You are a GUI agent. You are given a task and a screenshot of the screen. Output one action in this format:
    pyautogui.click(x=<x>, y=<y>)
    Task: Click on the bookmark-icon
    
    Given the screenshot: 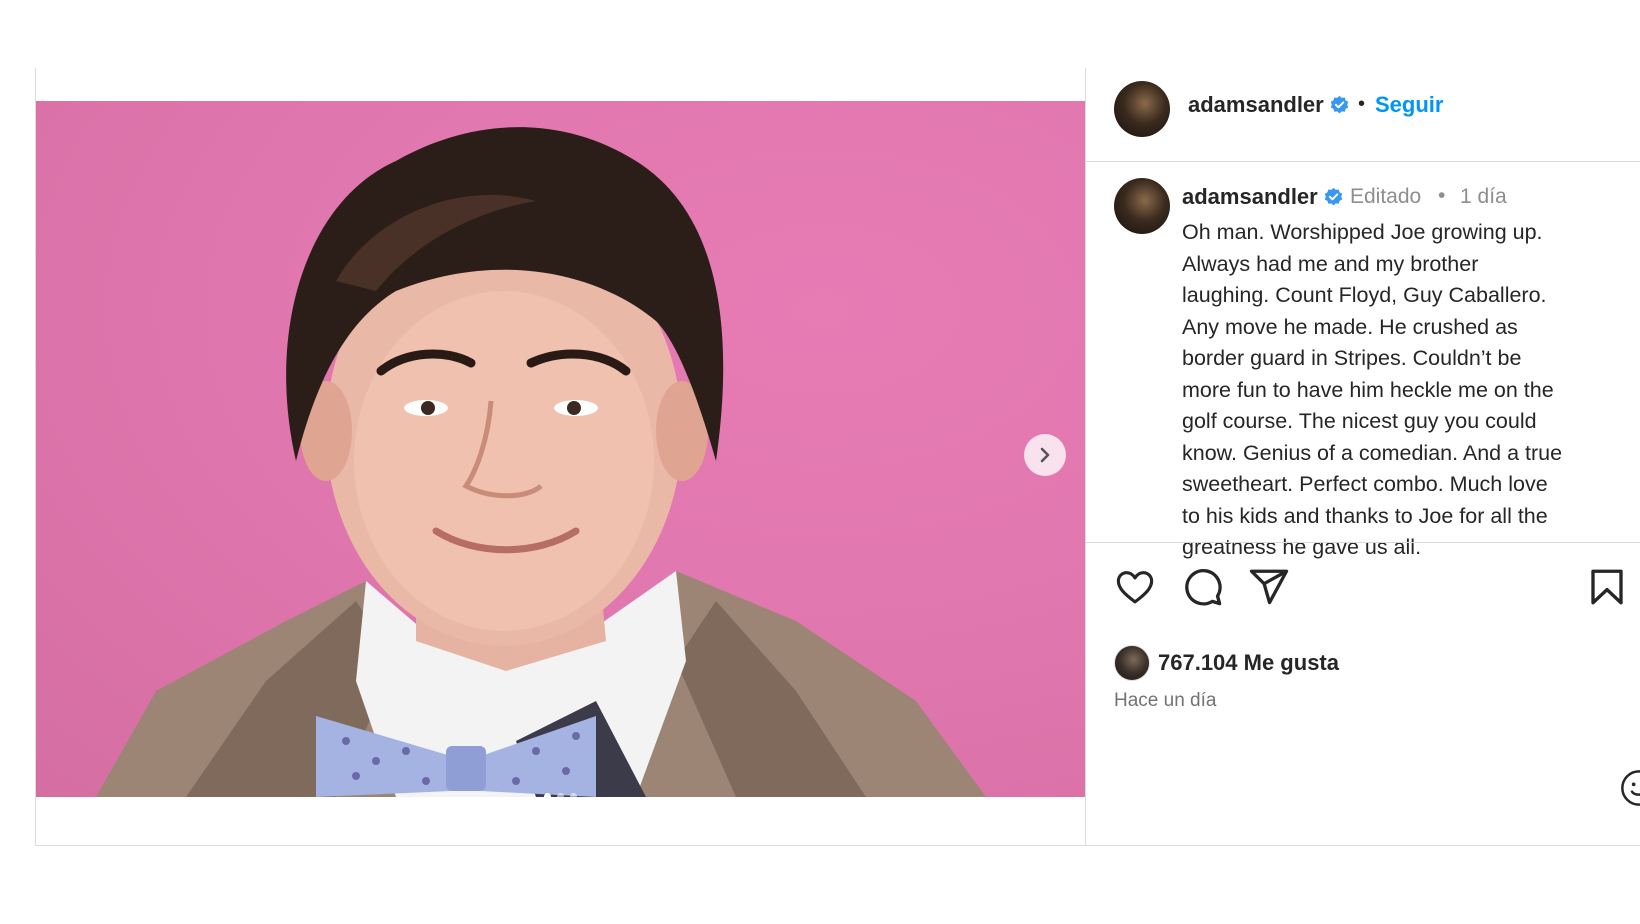 What is the action you would take?
    pyautogui.click(x=1607, y=587)
    